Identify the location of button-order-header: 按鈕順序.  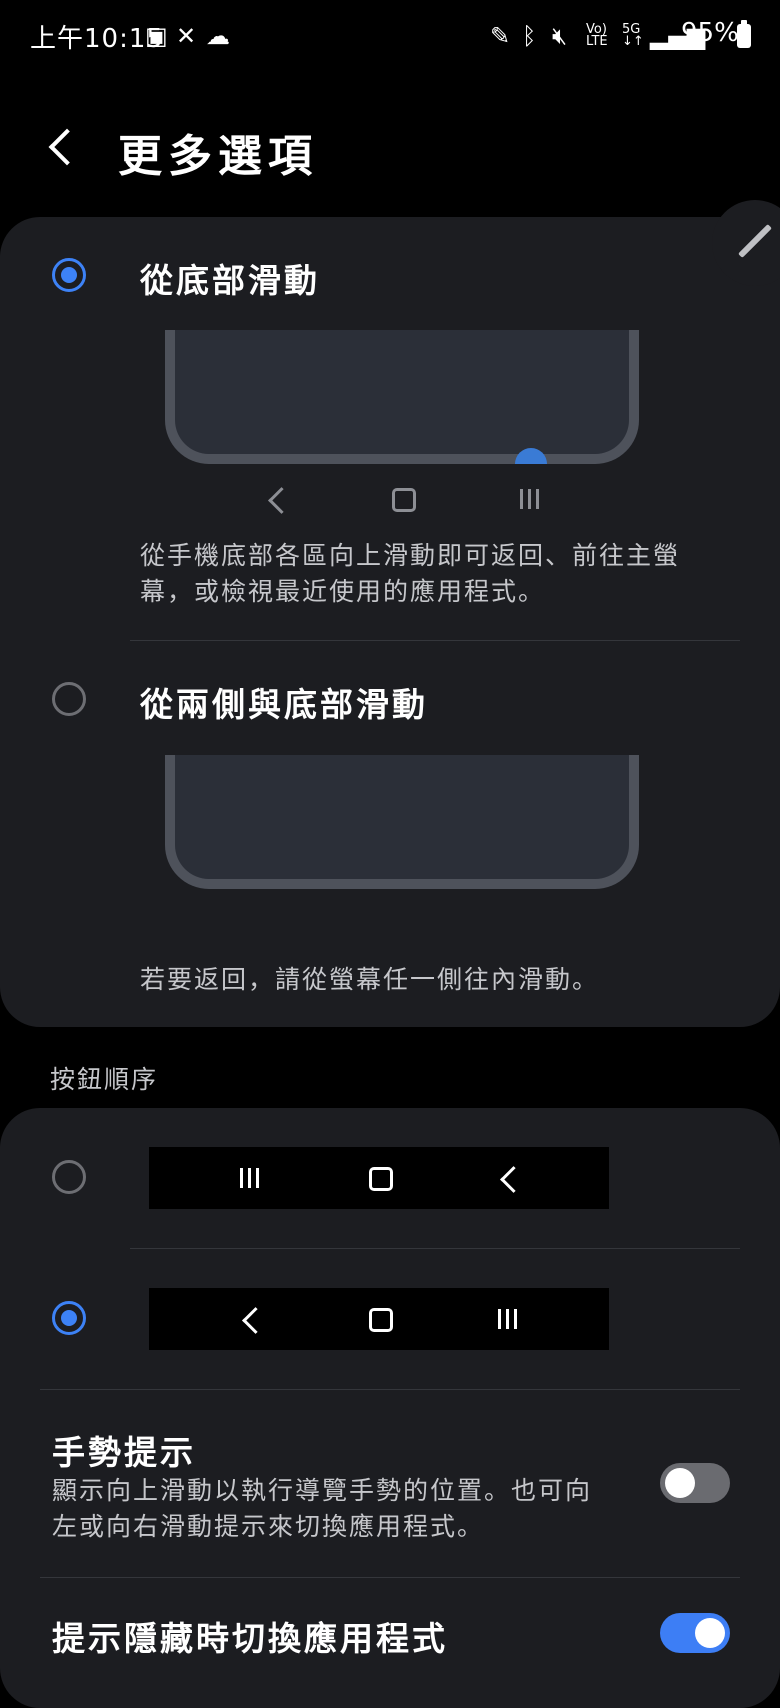
(104, 1079).